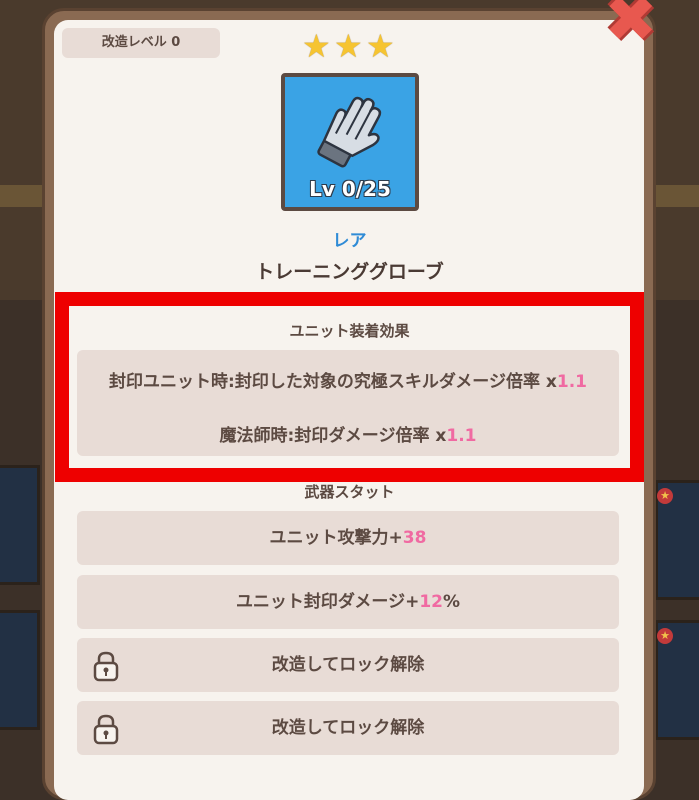  What do you see at coordinates (431, 602) in the screenshot?
I see `weapon-stat-value: 12` at bounding box center [431, 602].